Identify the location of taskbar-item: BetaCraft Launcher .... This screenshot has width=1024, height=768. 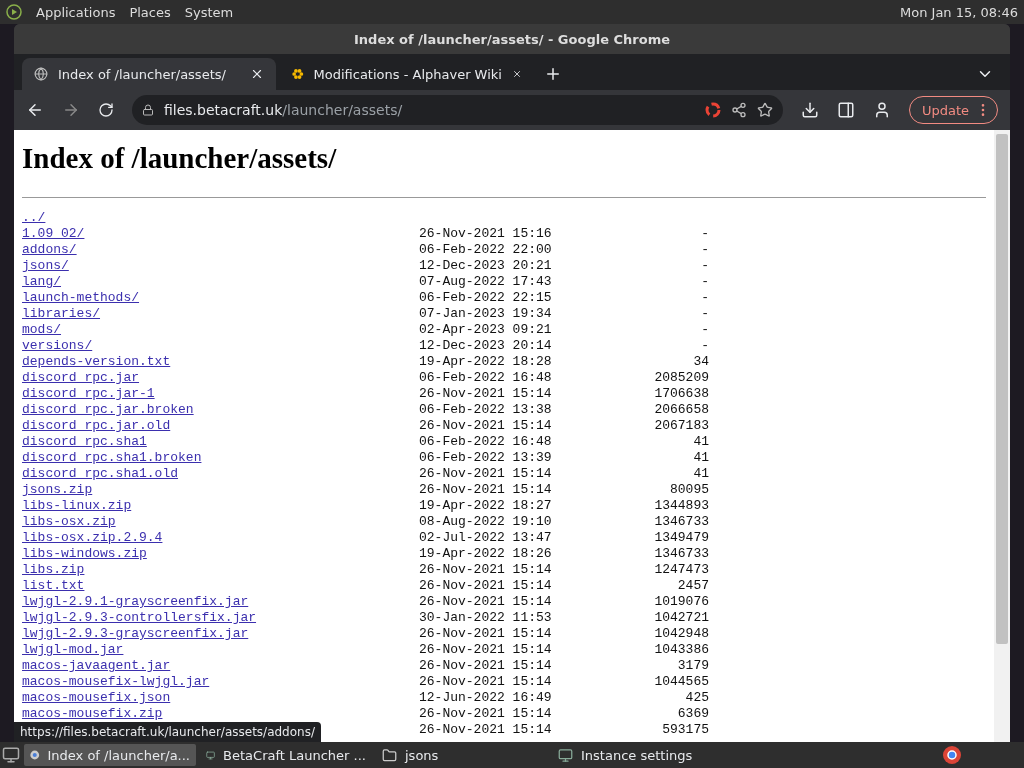
(286, 755).